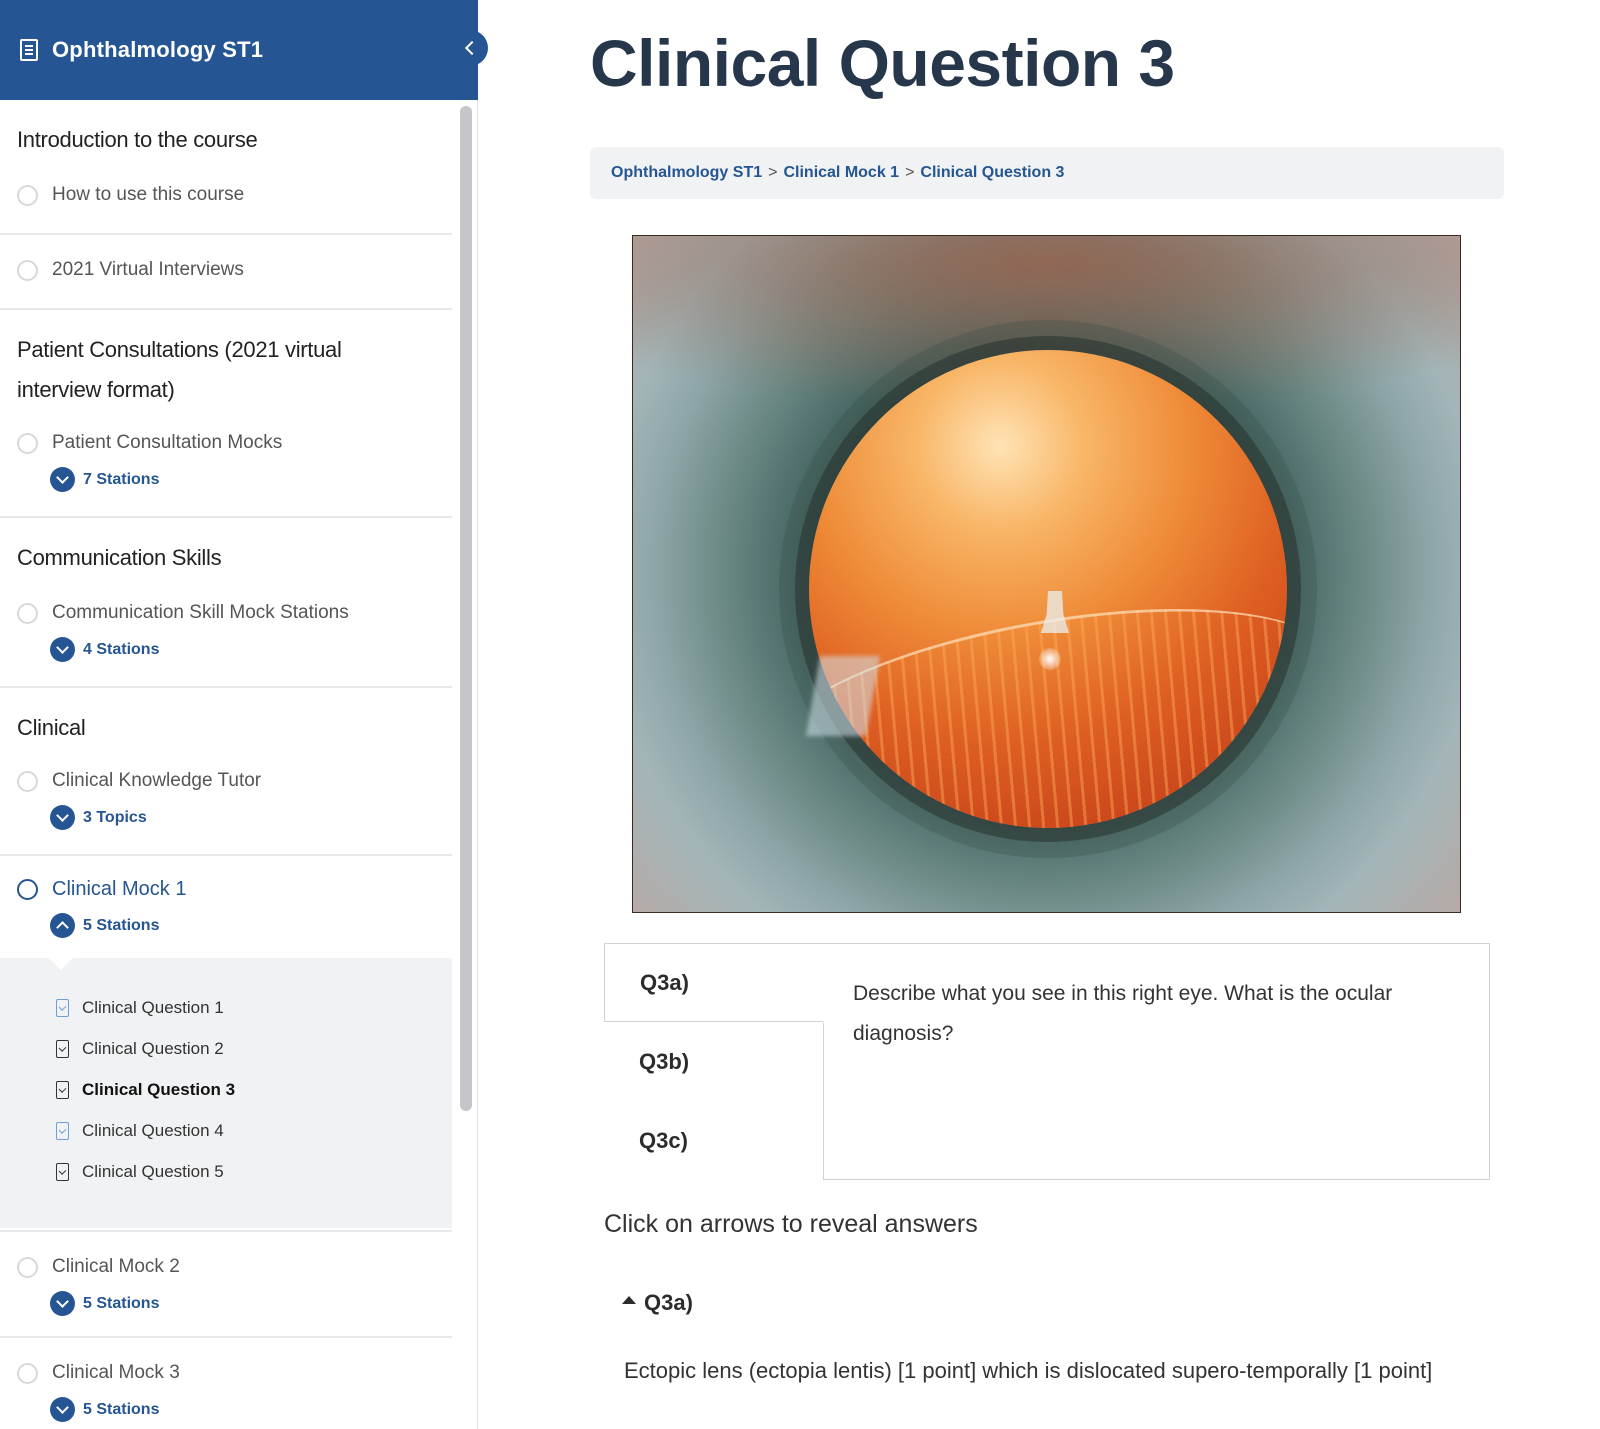 The image size is (1600, 1429). I want to click on lesson-group-clinical-mock-2: Clinical Mock 2 5 Stations, so click(226, 1285).